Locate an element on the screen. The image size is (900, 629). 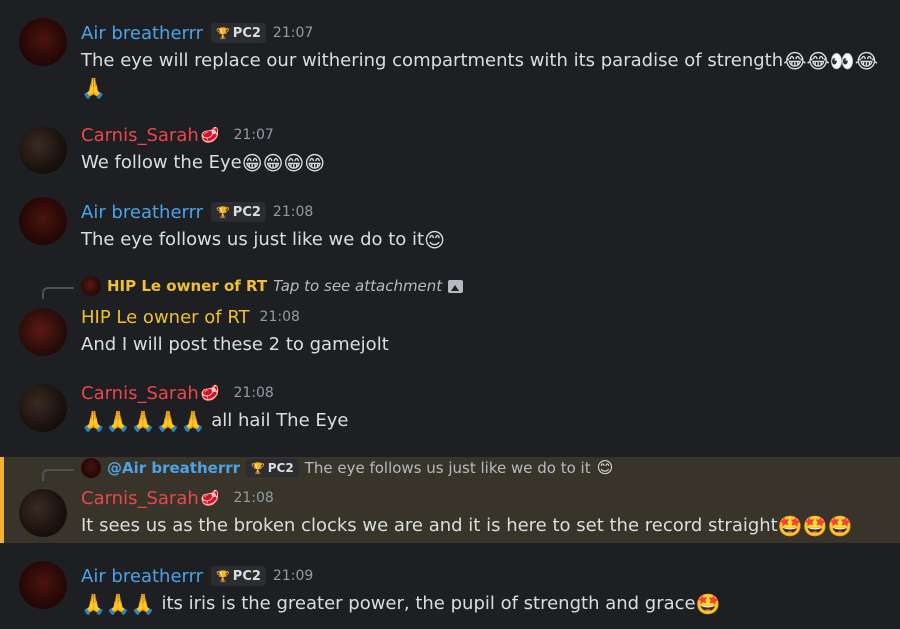
message-content: And I will post these 2 to gamejolt is located at coordinates (235, 344).